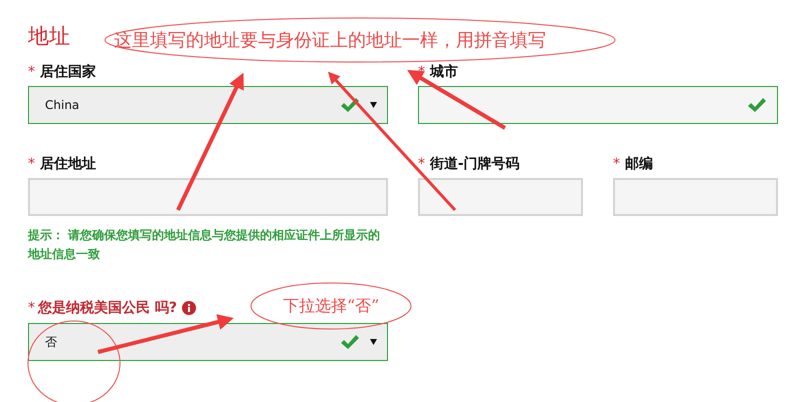  What do you see at coordinates (475, 164) in the screenshot?
I see `field-label: 街道-门牌号码` at bounding box center [475, 164].